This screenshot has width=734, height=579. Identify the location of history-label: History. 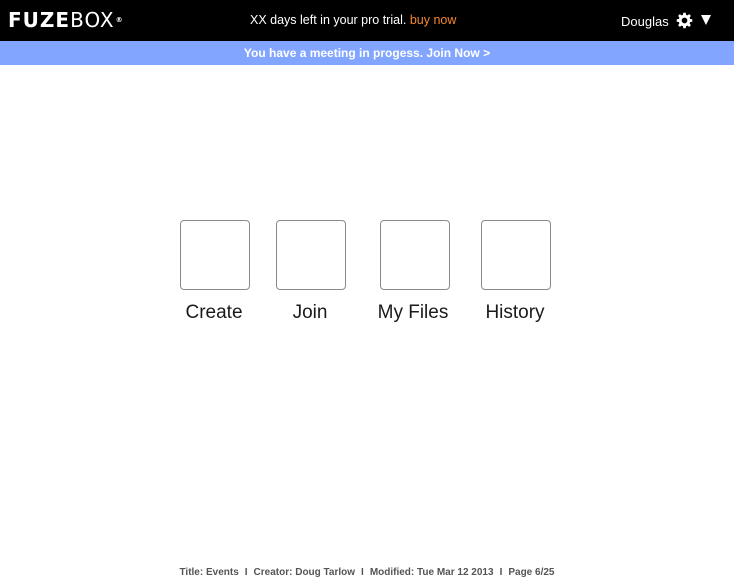
(515, 313).